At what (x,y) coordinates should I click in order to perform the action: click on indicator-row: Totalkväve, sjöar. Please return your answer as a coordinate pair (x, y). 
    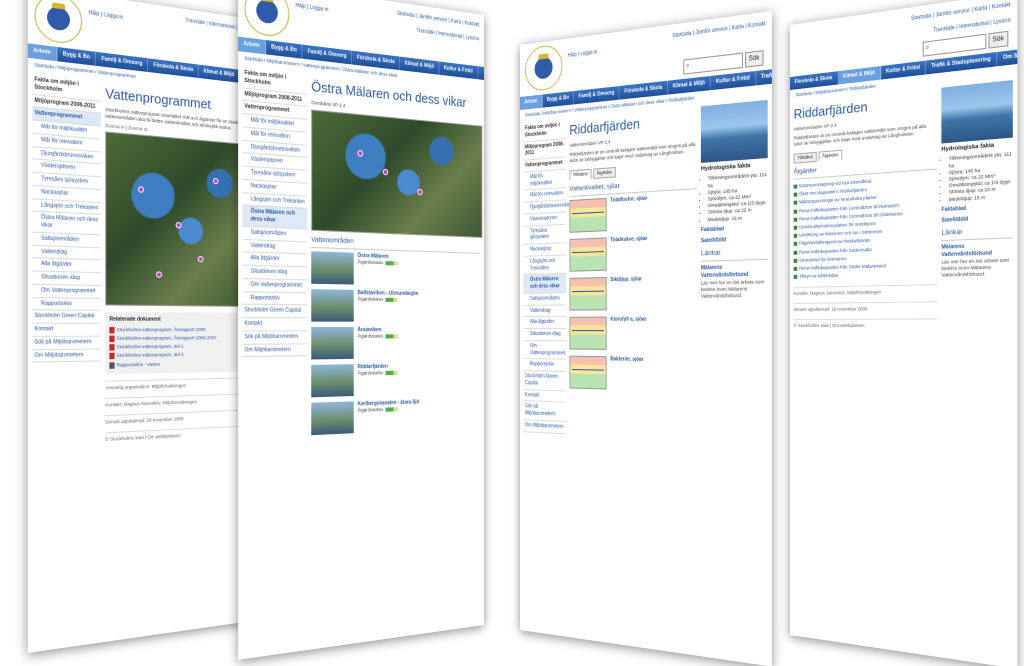
    Looking at the image, I should click on (633, 253).